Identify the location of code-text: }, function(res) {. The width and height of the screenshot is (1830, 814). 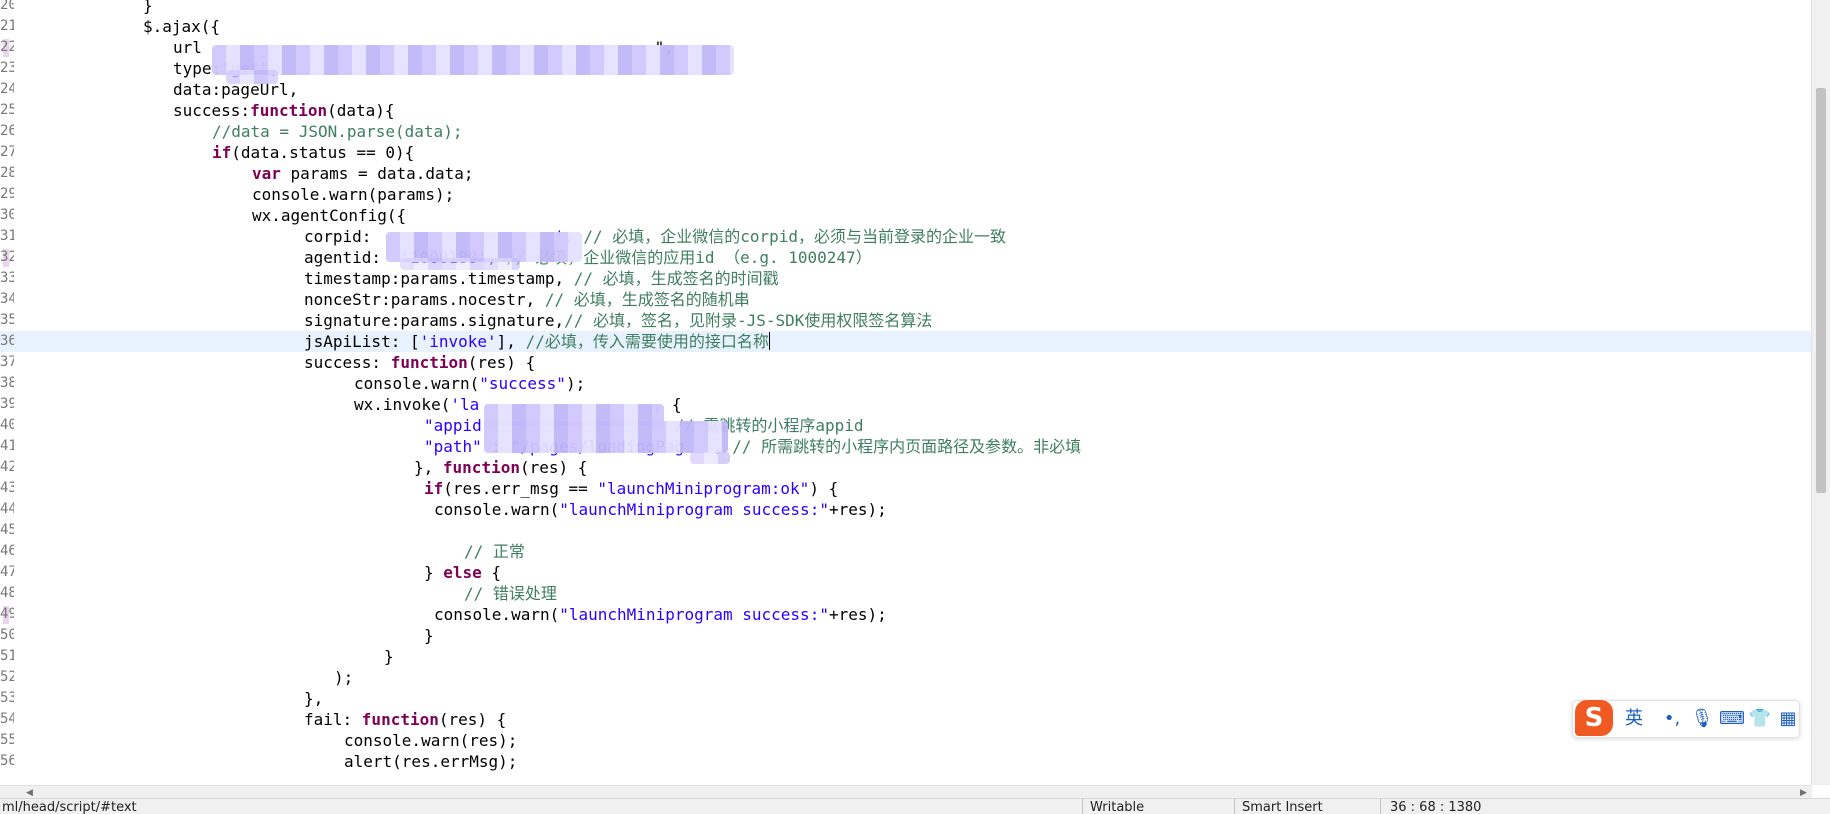
(500, 467).